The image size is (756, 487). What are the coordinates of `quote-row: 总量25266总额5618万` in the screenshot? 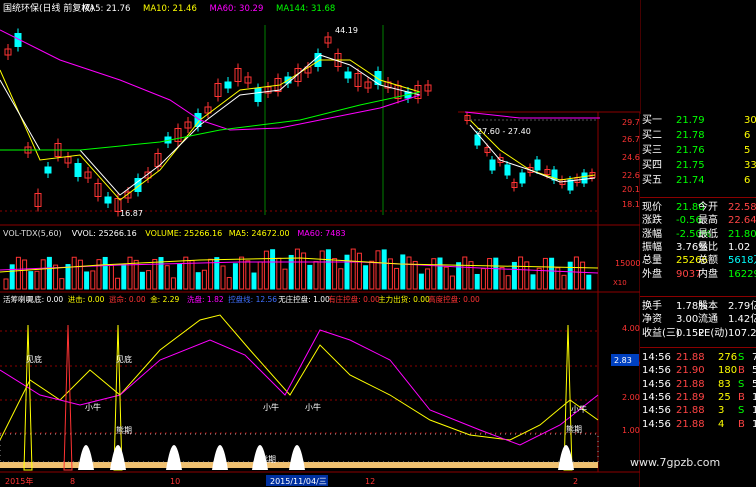 It's located at (698, 260).